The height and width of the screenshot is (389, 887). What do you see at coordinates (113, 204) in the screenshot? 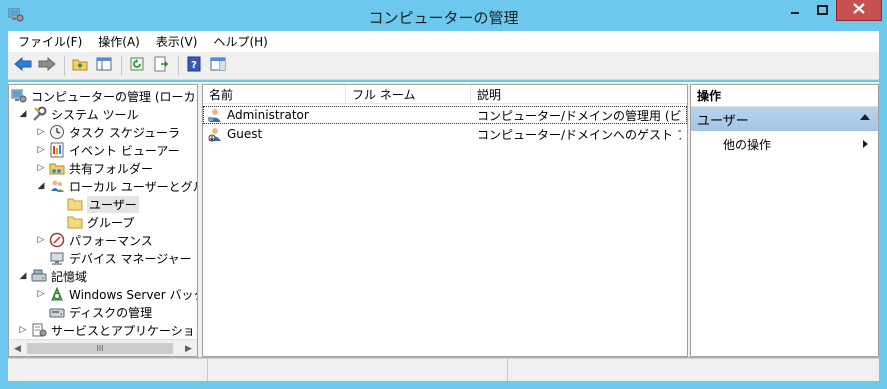
I see `tree-item-label: ユーザー` at bounding box center [113, 204].